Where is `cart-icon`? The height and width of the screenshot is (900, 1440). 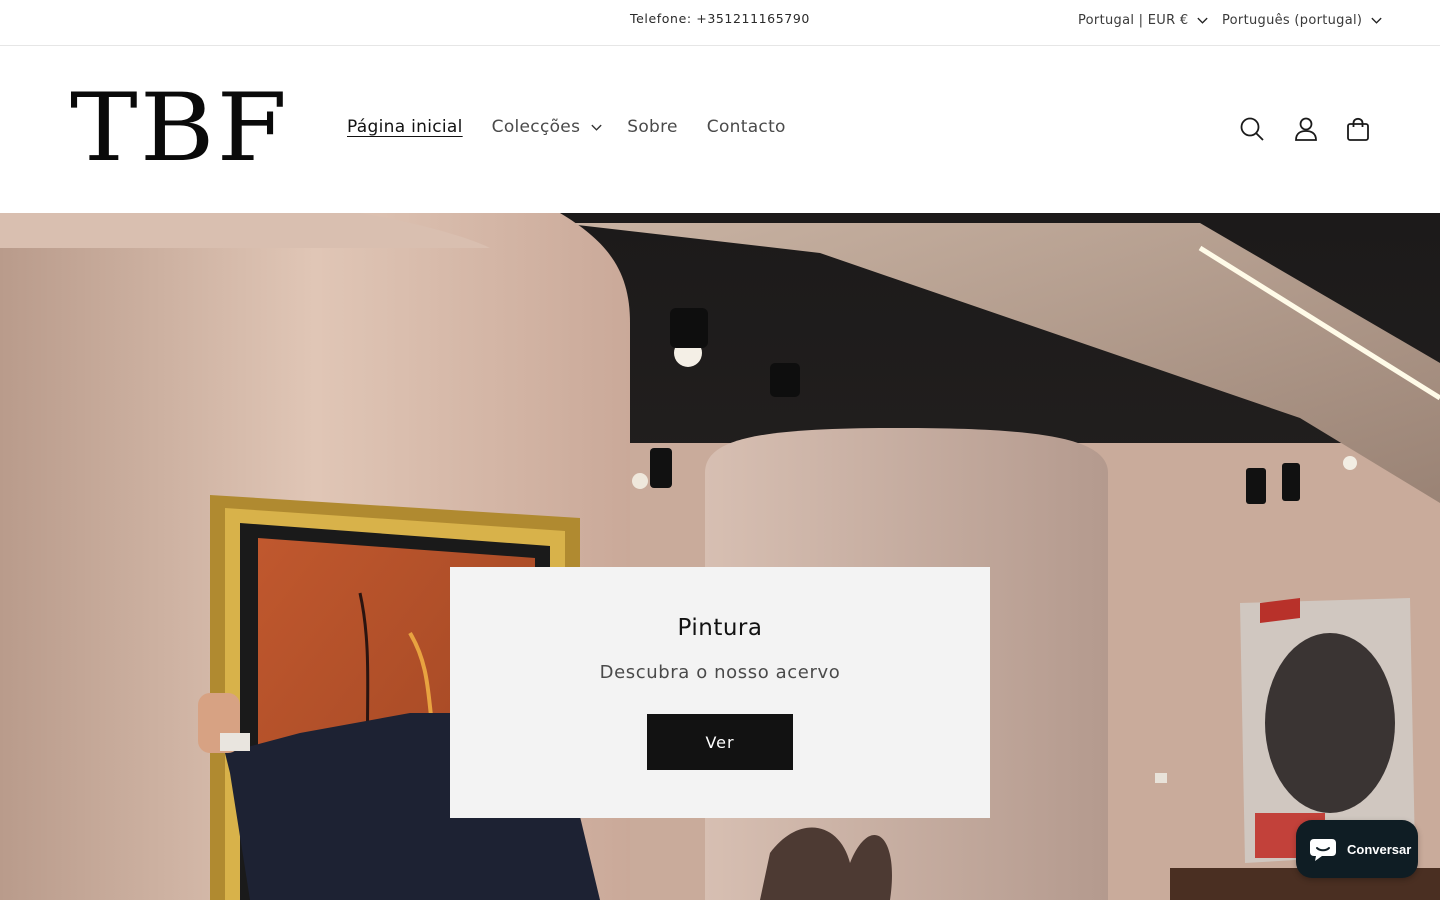
cart-icon is located at coordinates (1358, 129).